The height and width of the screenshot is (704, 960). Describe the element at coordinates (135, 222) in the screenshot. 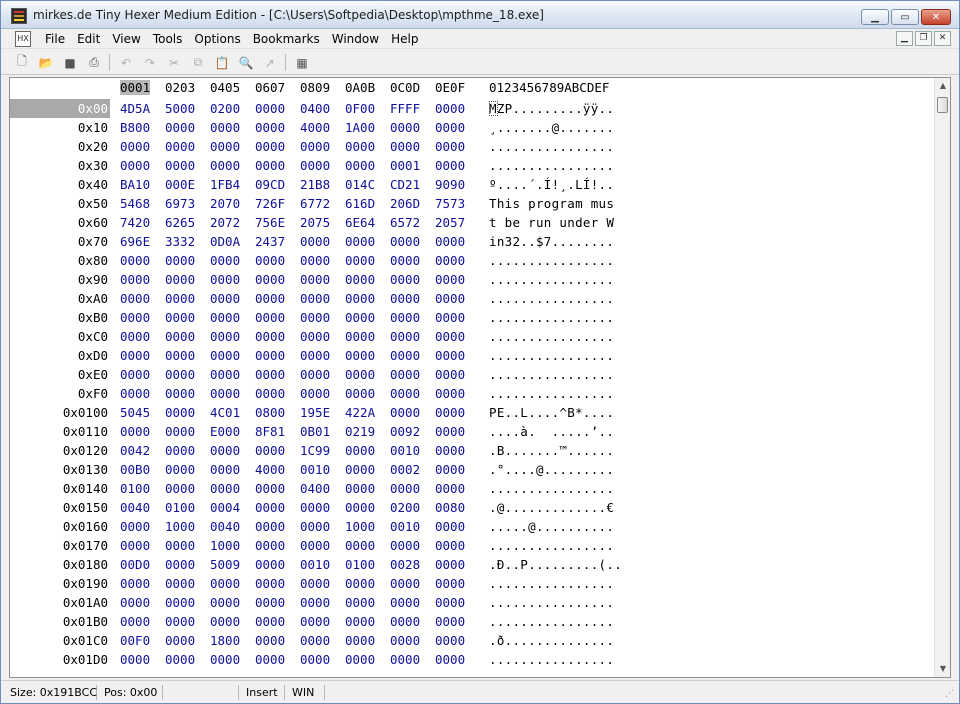

I see `hex-cell: 7420` at that location.